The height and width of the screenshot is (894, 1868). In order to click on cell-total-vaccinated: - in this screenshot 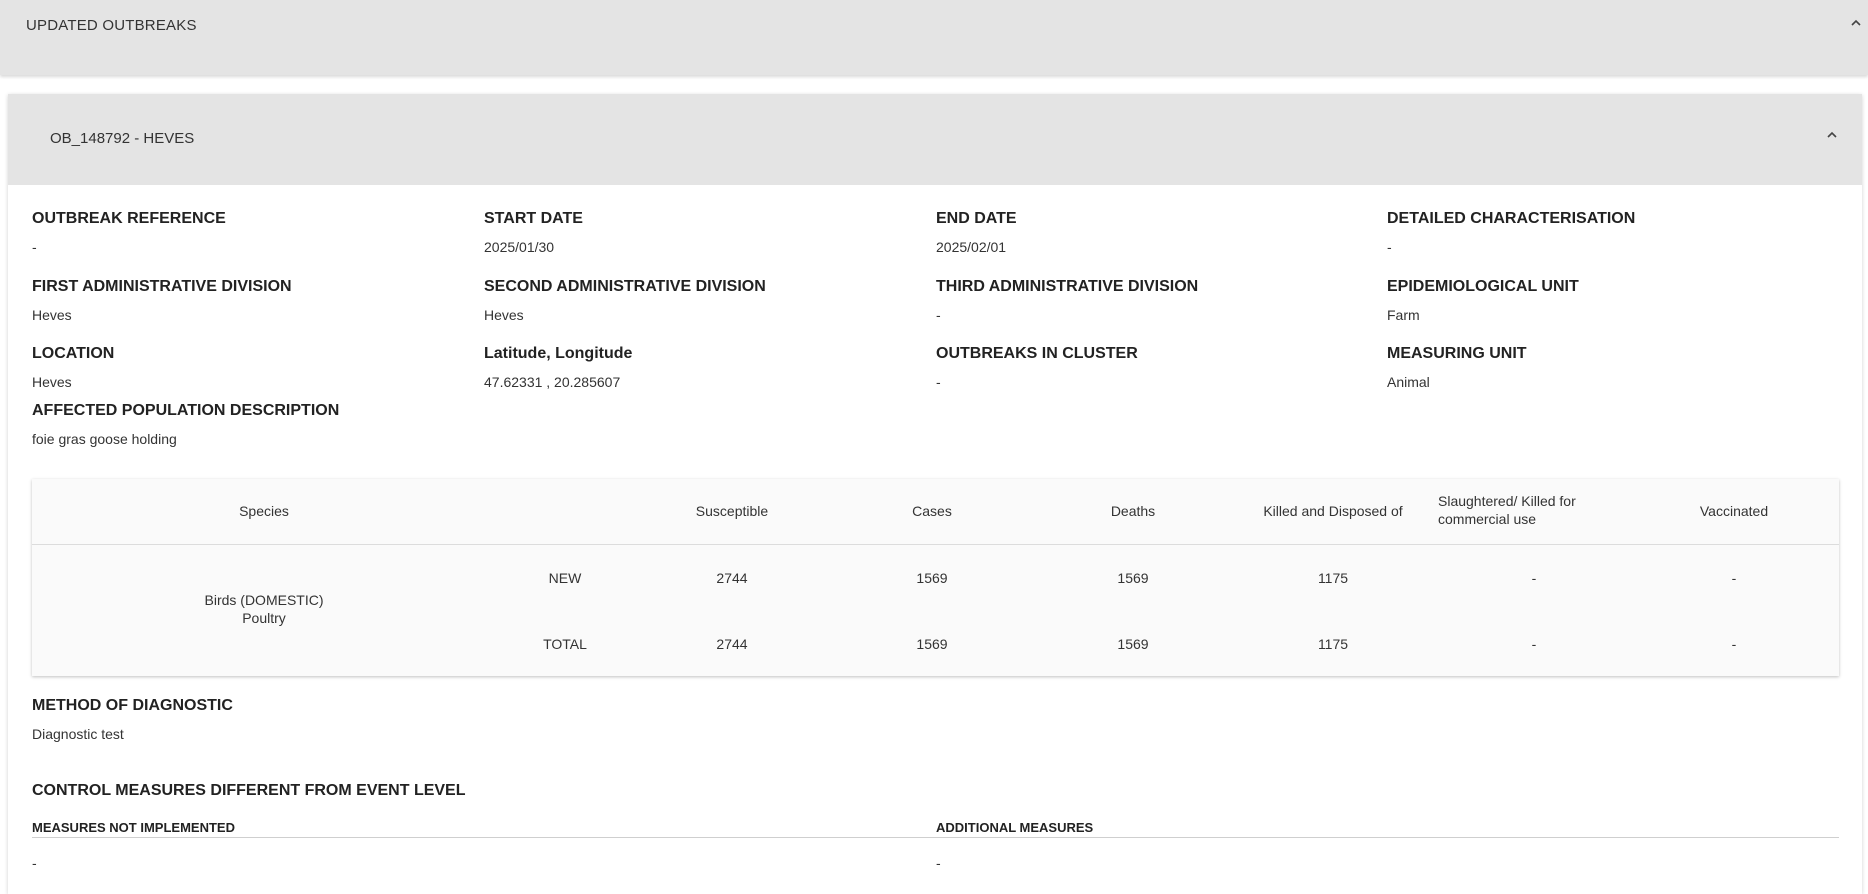, I will do `click(1734, 644)`.